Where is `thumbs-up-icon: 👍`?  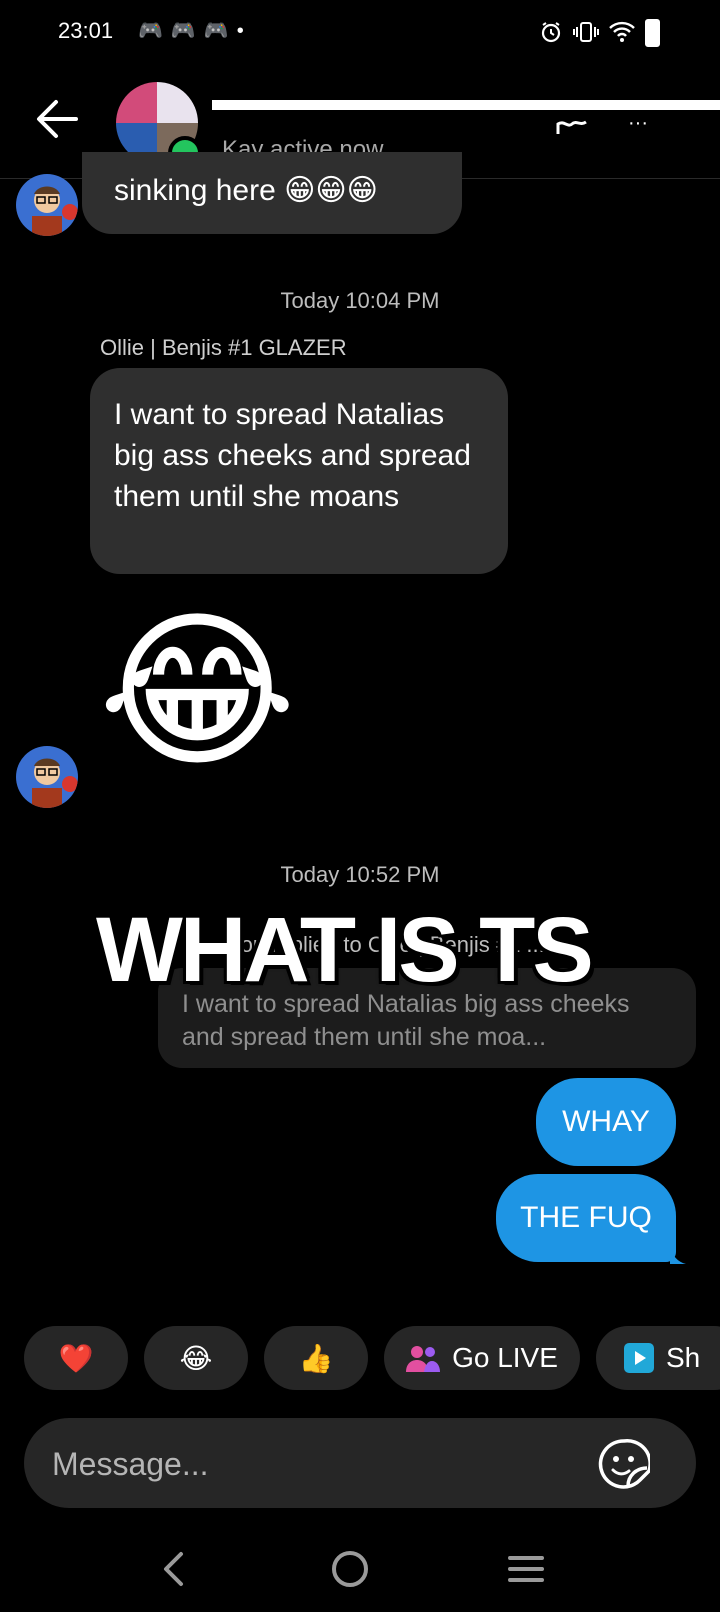
thumbs-up-icon: 👍 is located at coordinates (316, 1358).